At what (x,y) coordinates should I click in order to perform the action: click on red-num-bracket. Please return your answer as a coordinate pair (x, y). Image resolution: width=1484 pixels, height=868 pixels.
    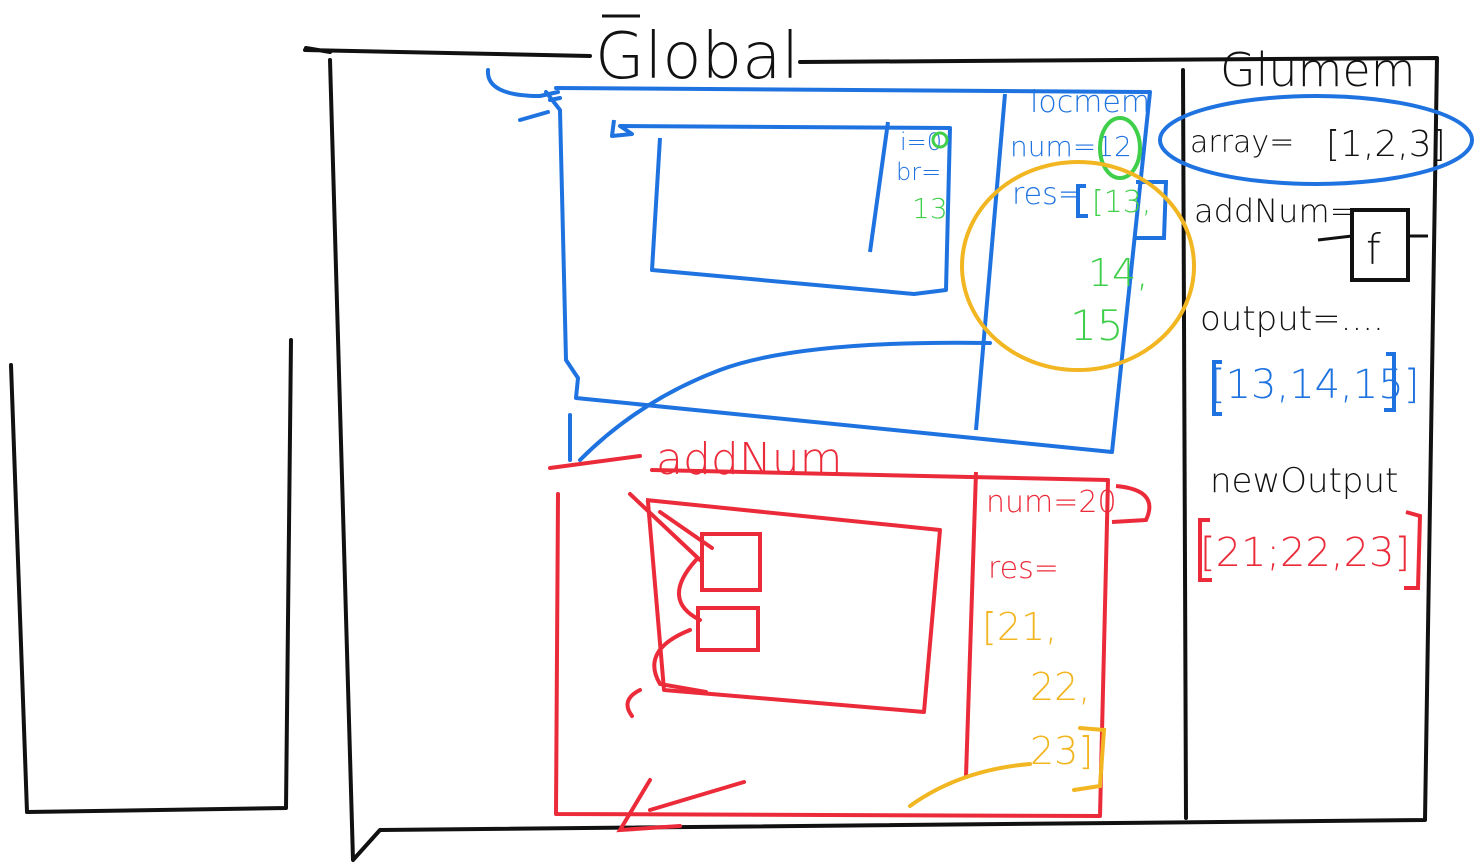
    Looking at the image, I should click on (1131, 504).